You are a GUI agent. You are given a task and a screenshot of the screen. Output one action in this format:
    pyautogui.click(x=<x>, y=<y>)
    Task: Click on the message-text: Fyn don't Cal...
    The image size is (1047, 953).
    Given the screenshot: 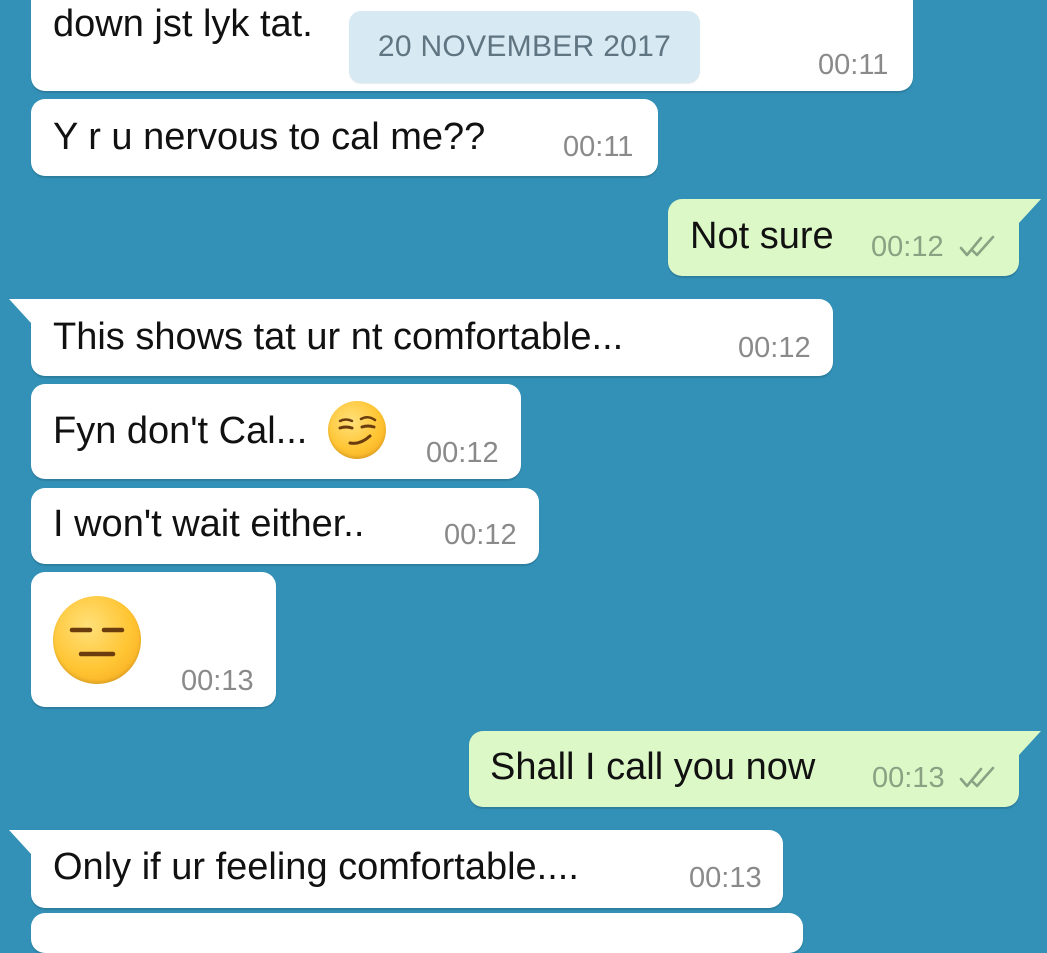 What is the action you would take?
    pyautogui.click(x=180, y=431)
    